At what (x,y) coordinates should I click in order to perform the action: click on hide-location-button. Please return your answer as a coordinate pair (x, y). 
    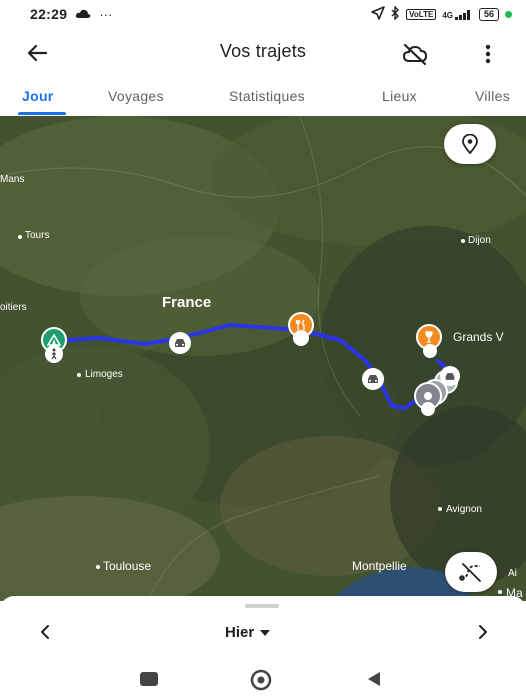
    Looking at the image, I should click on (415, 54).